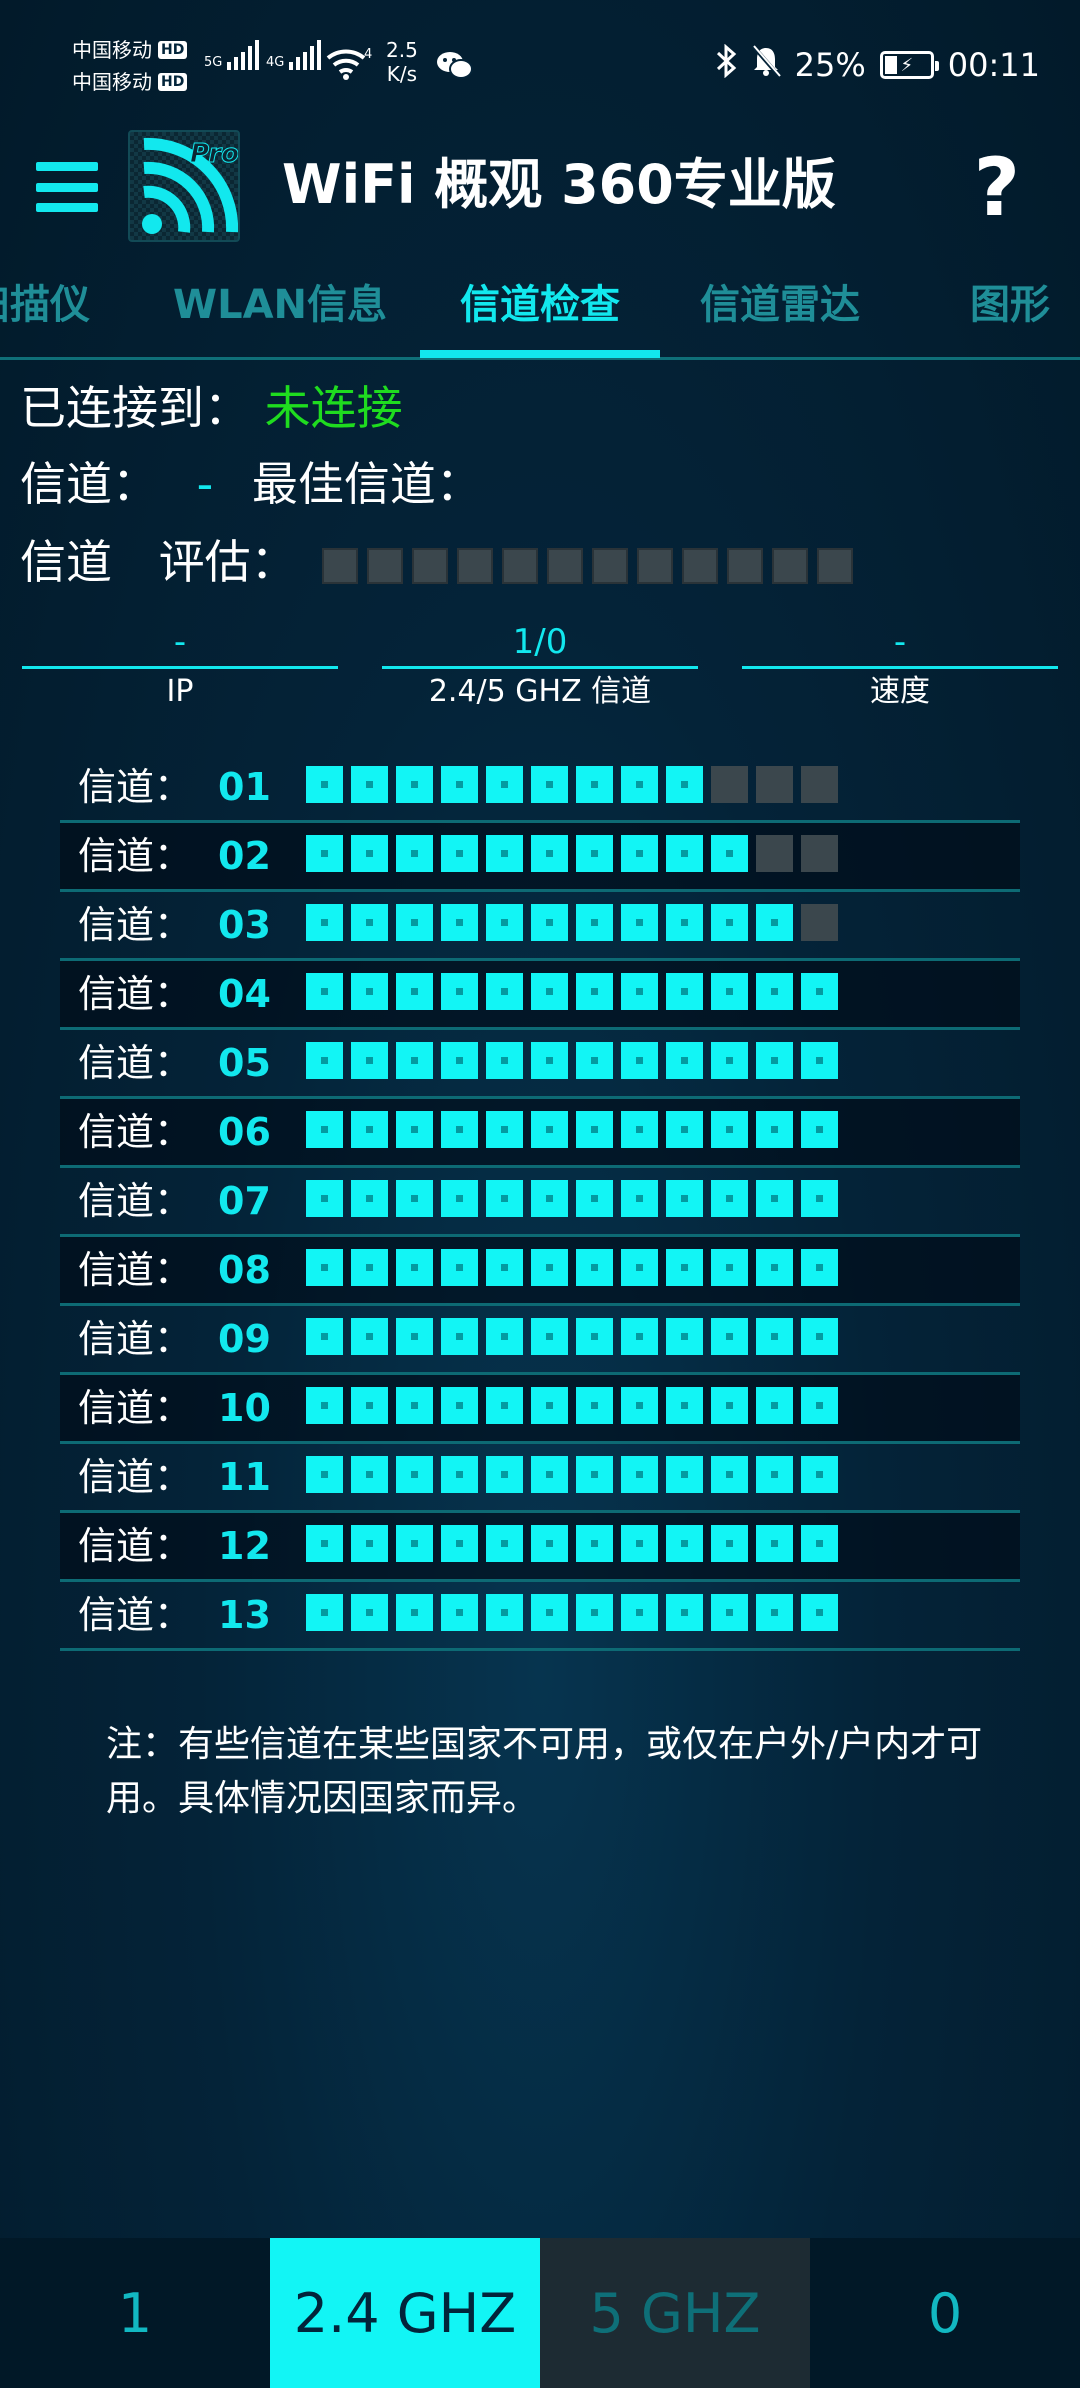 This screenshot has width=1080, height=2388. What do you see at coordinates (540, 667) in the screenshot?
I see `stat-channels: 1/0 2.4/5 GHZ 信道` at bounding box center [540, 667].